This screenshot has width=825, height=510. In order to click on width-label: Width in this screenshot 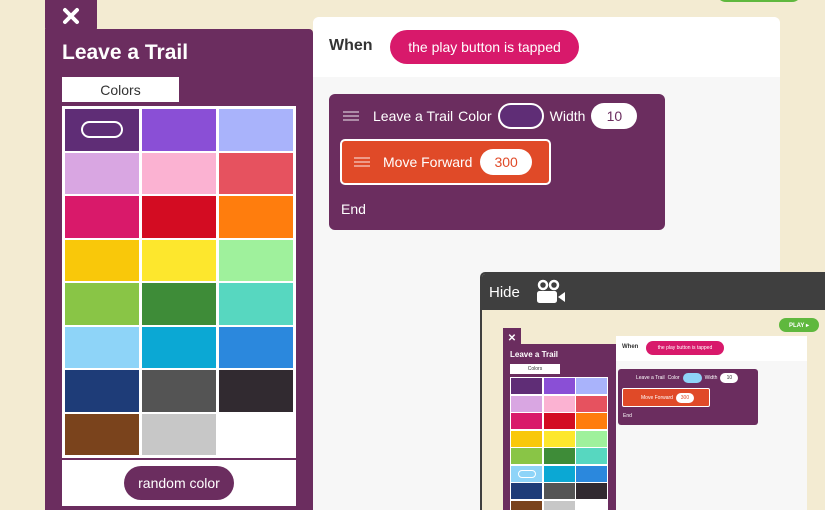, I will do `click(567, 115)`.